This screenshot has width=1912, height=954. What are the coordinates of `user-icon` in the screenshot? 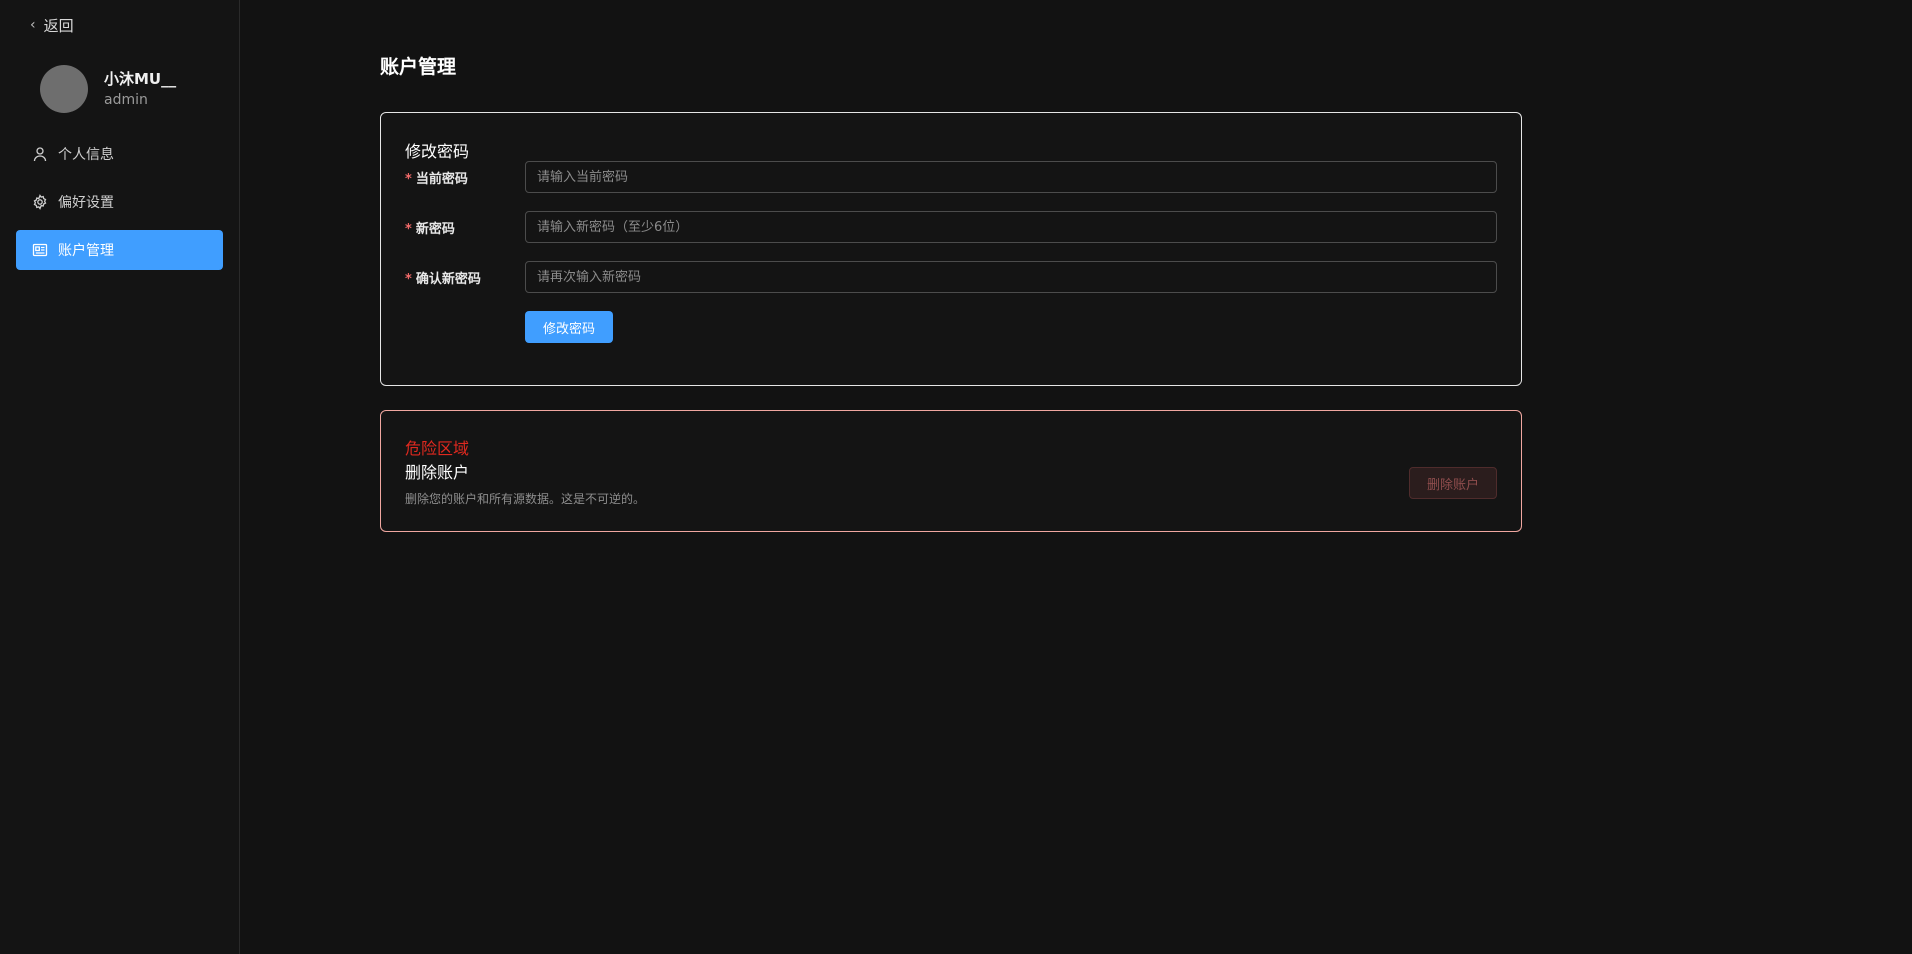 It's located at (40, 154).